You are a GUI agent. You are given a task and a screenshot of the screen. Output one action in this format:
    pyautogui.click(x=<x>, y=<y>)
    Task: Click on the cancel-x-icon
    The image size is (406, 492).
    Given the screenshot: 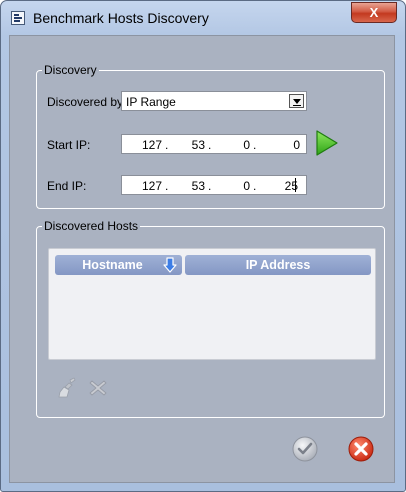 What is the action you would take?
    pyautogui.click(x=361, y=449)
    